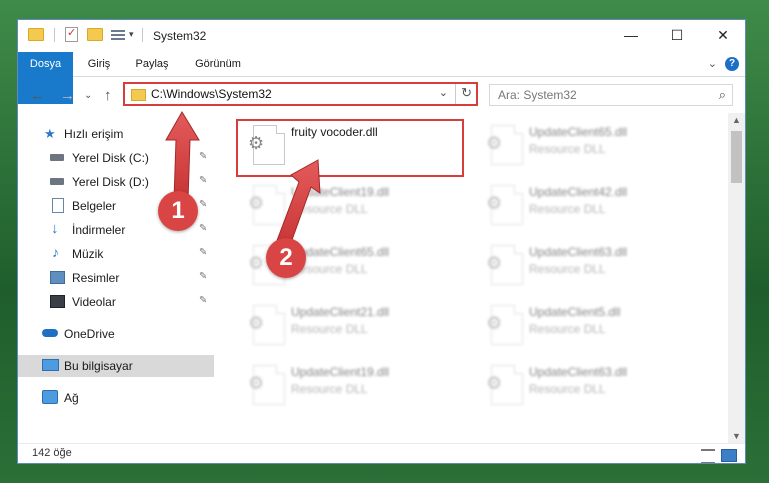 The image size is (769, 483). I want to click on file-item: ⚙ UpdateClient21.dll Resource DLL, so click(355, 327).